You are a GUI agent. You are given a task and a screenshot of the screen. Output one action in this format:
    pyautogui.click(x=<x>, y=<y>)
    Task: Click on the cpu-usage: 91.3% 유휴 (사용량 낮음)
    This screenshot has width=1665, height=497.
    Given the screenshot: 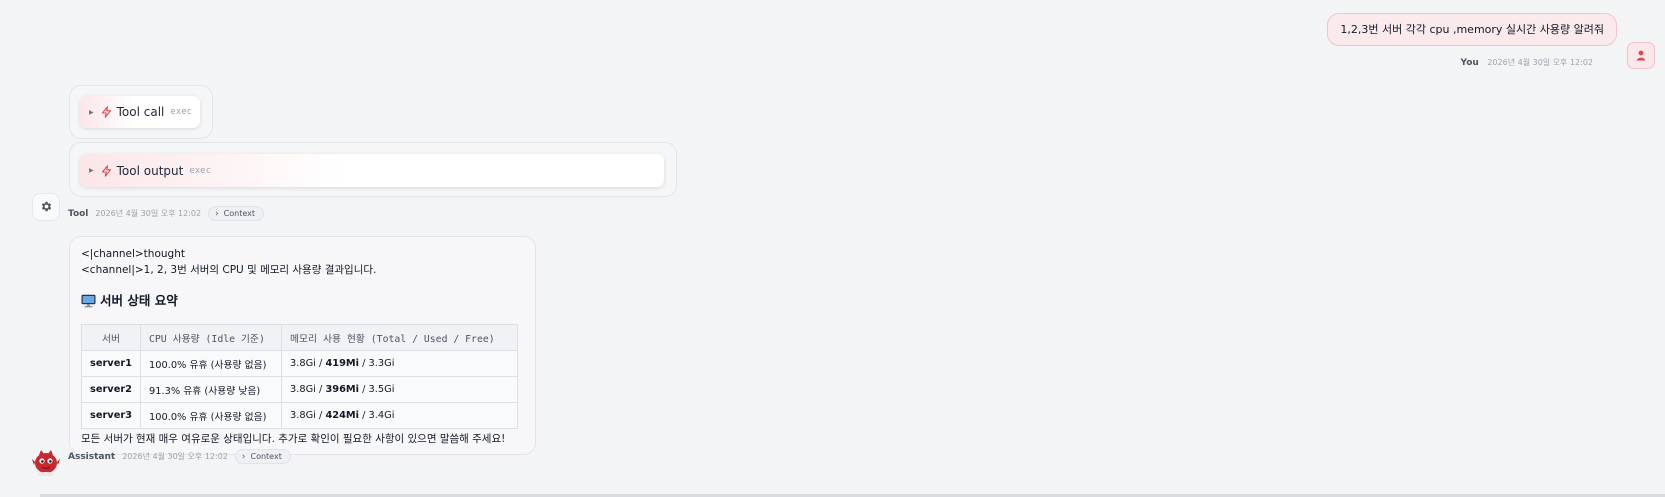 What is the action you would take?
    pyautogui.click(x=211, y=389)
    